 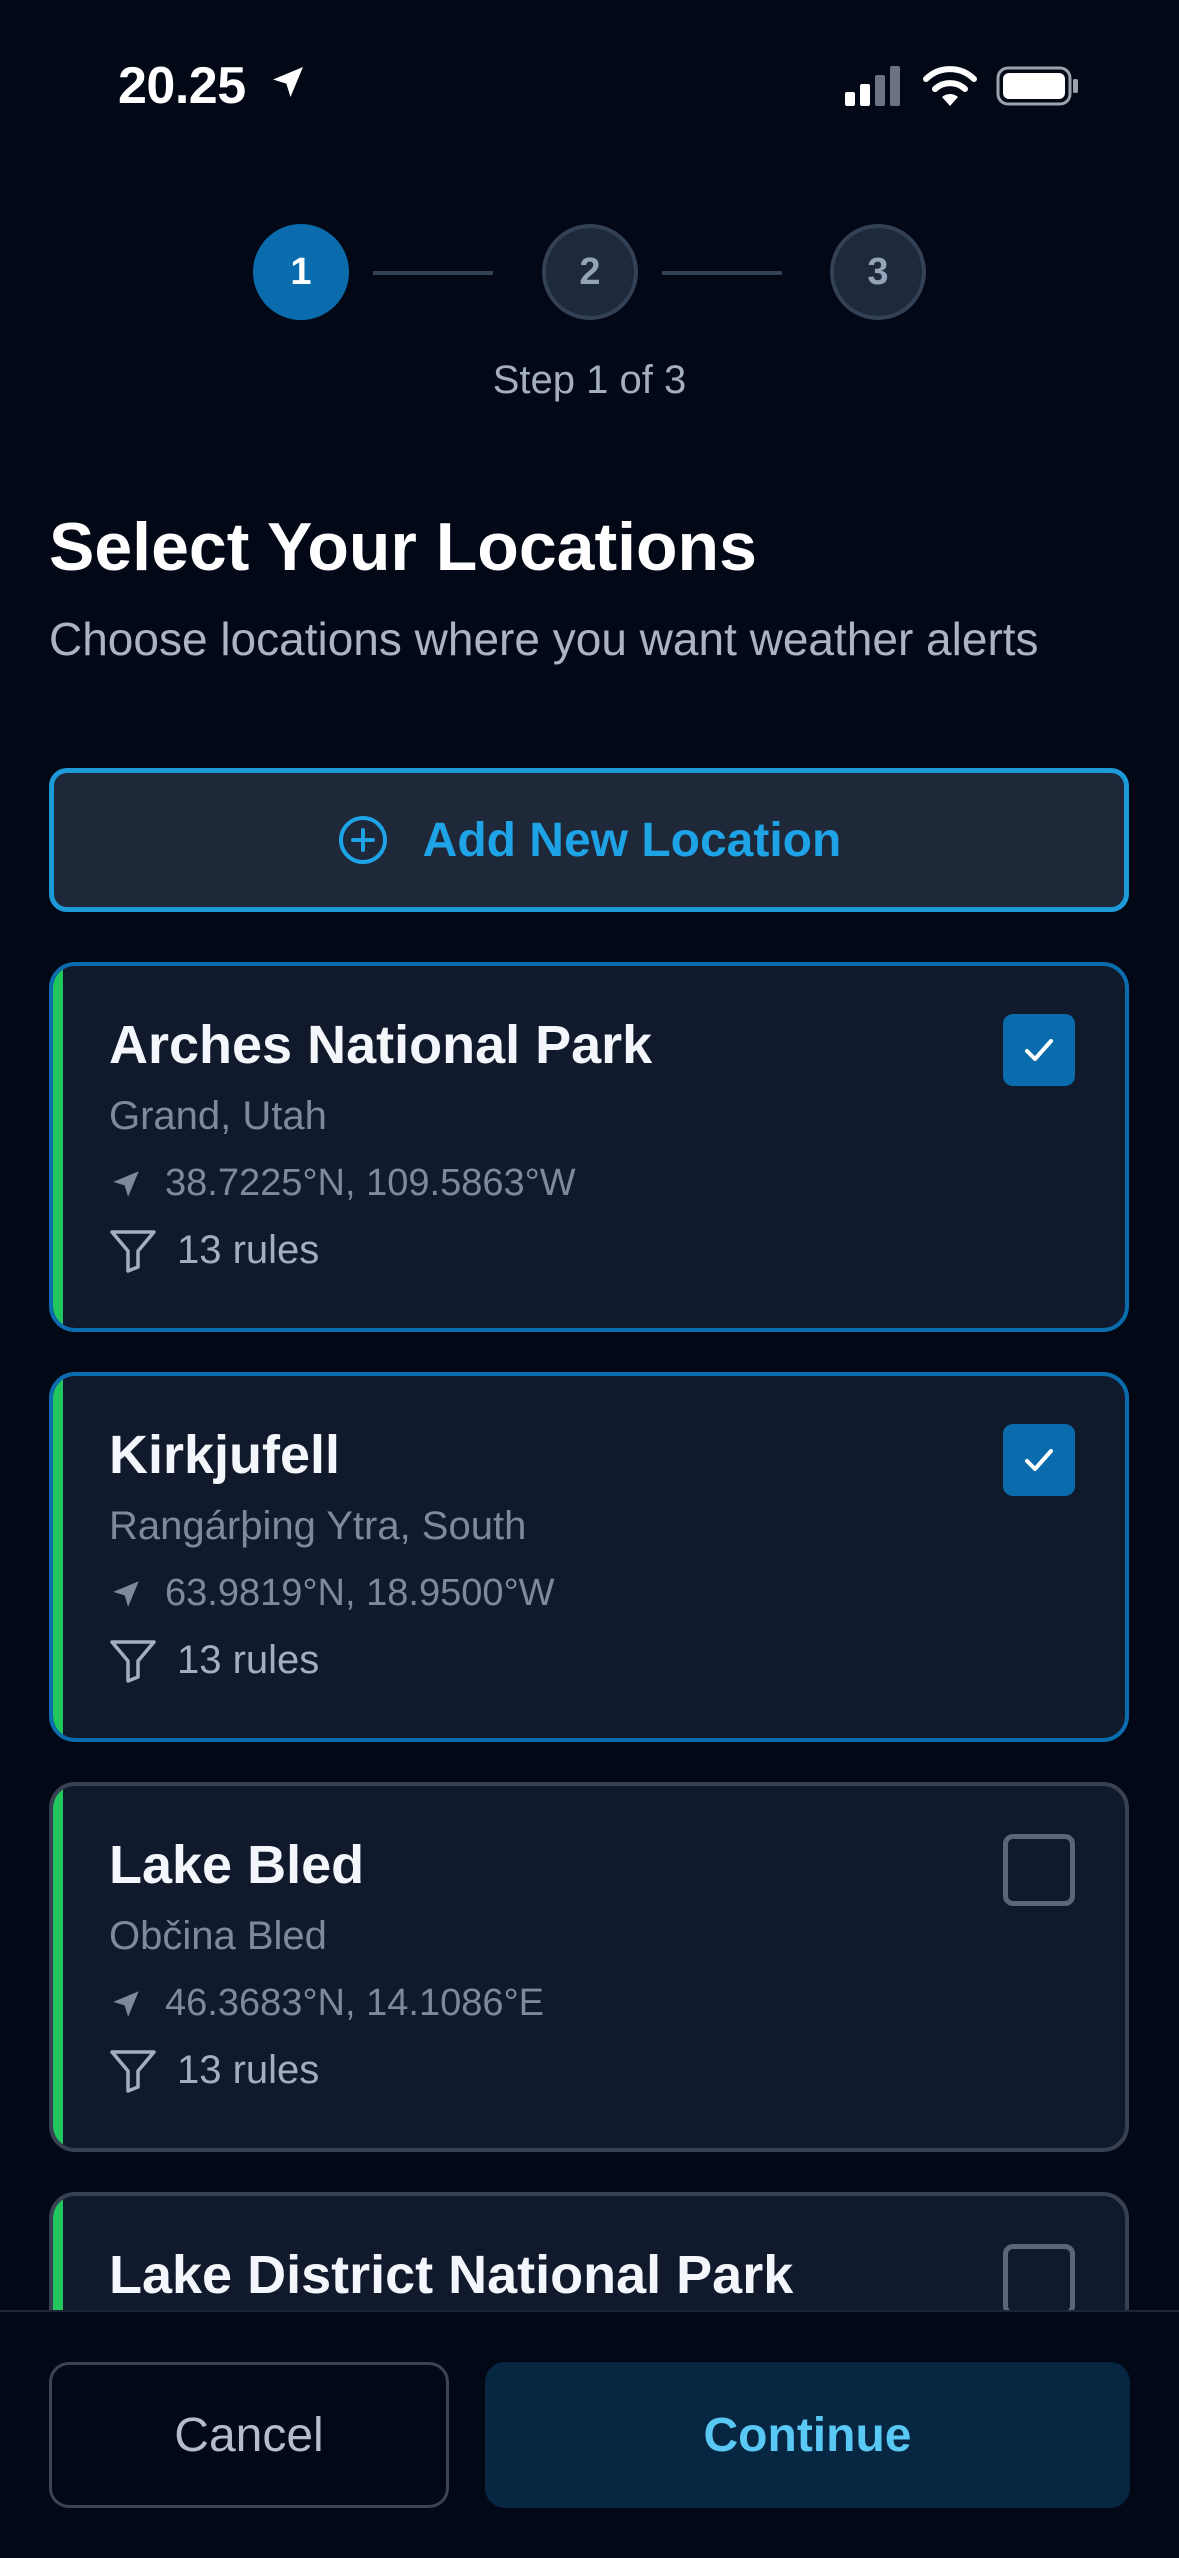 What do you see at coordinates (370, 1183) in the screenshot?
I see `coordinates-text: 38.7225°N, 109.5863°W` at bounding box center [370, 1183].